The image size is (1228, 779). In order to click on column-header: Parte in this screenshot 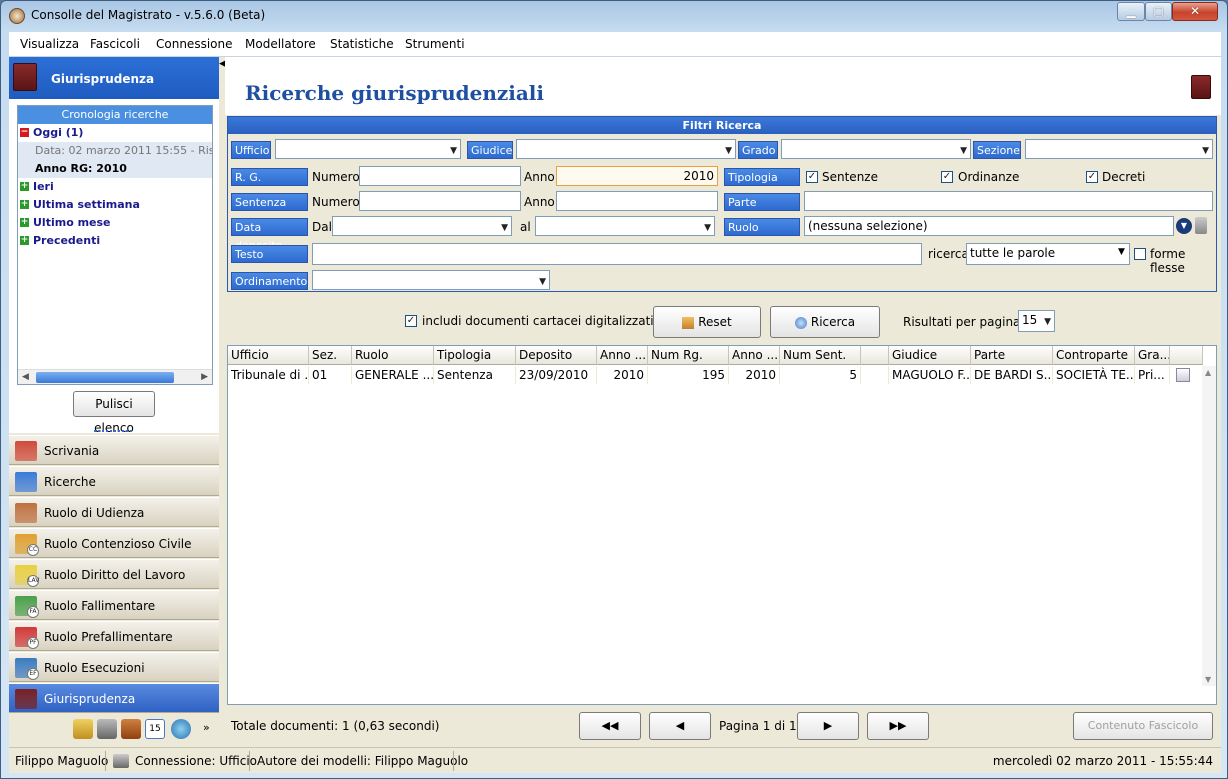, I will do `click(1012, 355)`.